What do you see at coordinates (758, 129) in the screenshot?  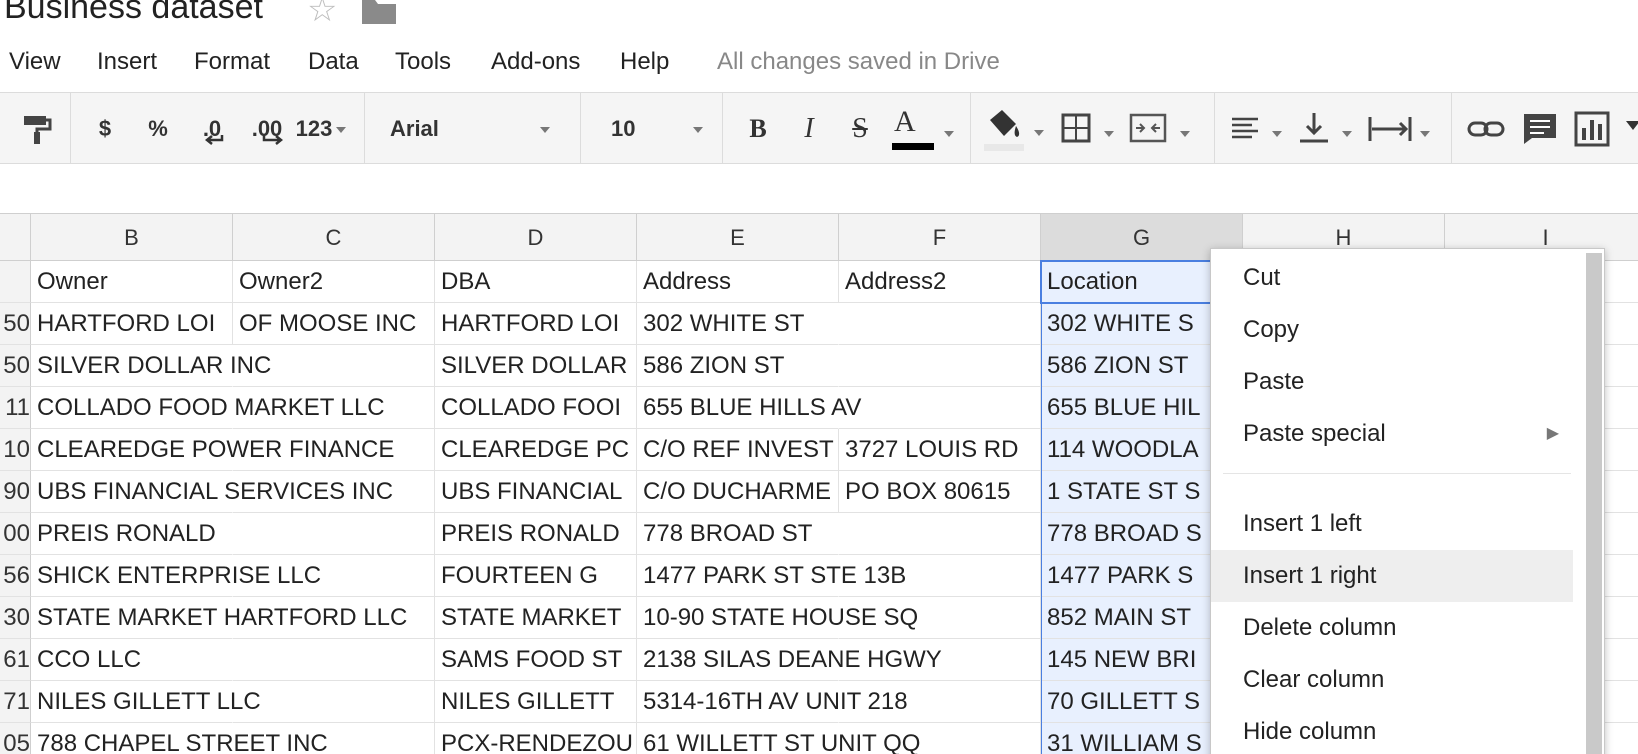 I see `bold-button: B` at bounding box center [758, 129].